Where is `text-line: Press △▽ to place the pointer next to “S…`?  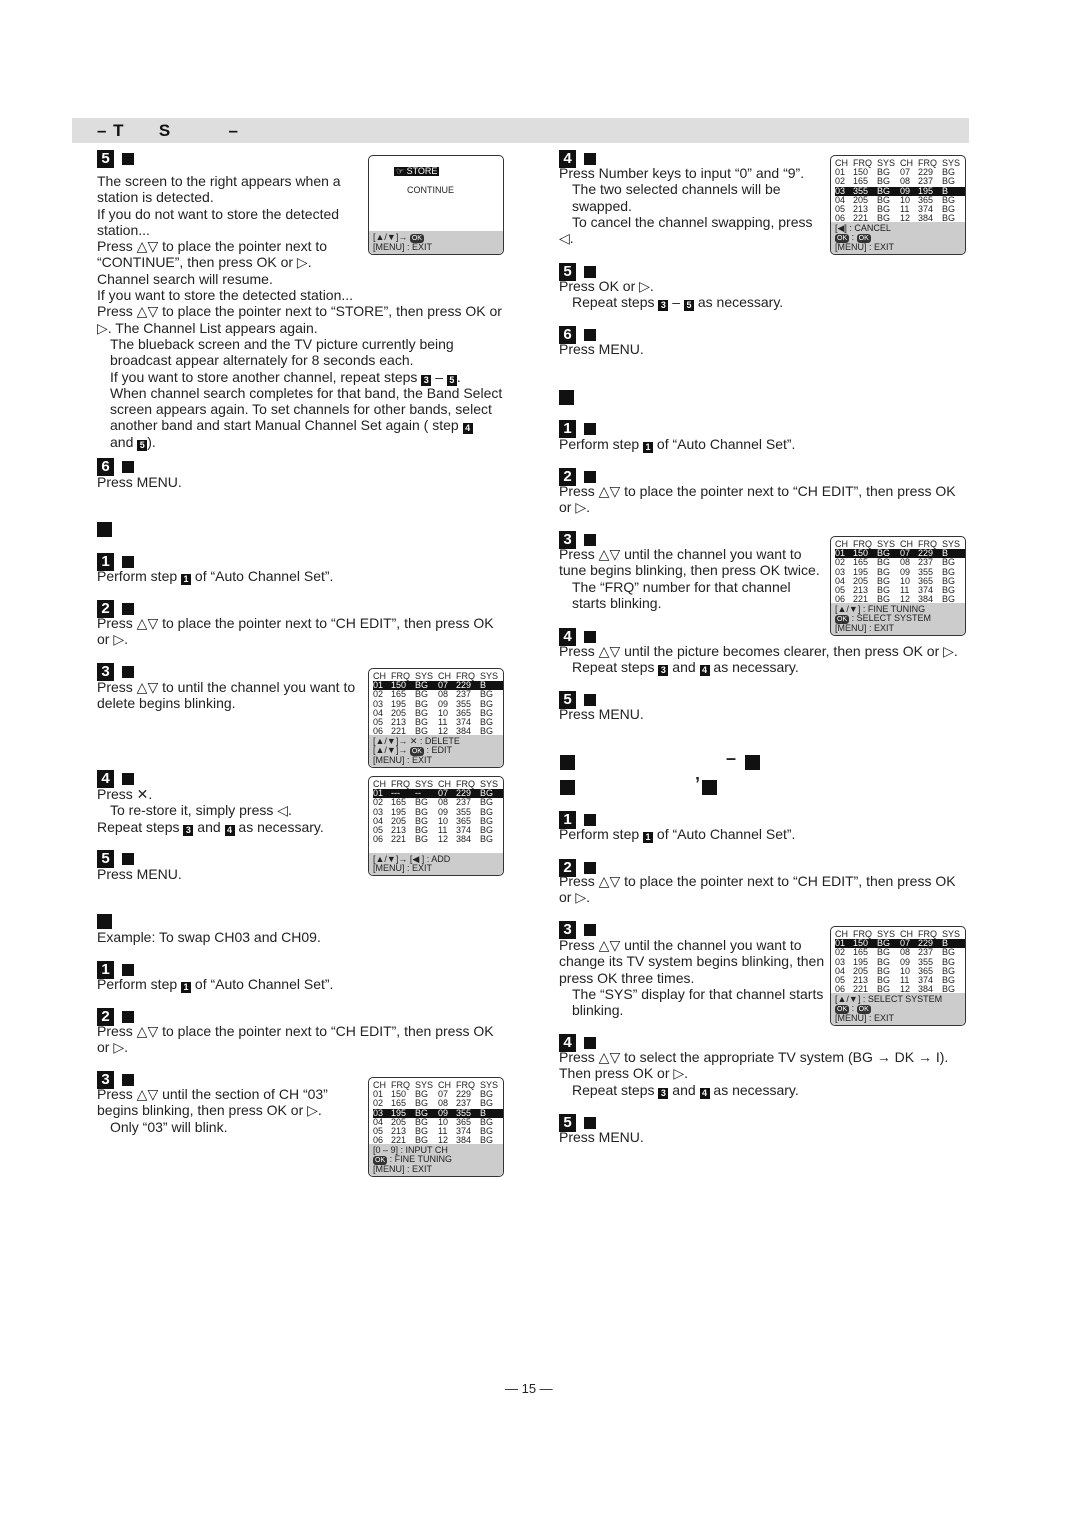
text-line: Press △▽ to place the pointer next to “S… is located at coordinates (299, 311).